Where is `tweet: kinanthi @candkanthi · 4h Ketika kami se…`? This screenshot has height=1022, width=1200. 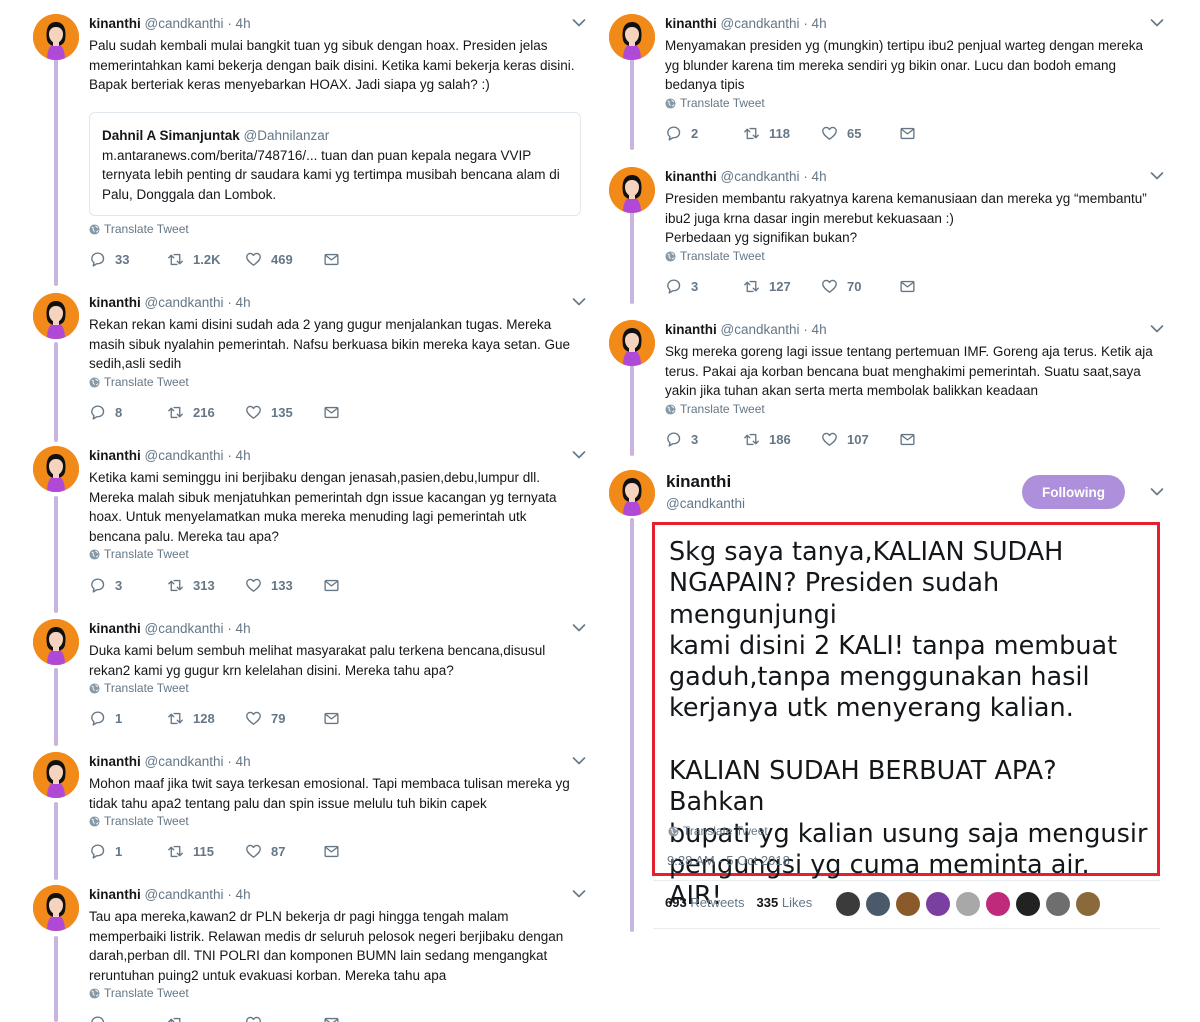 tweet: kinanthi @candkanthi · 4h Ketika kami se… is located at coordinates (308, 520).